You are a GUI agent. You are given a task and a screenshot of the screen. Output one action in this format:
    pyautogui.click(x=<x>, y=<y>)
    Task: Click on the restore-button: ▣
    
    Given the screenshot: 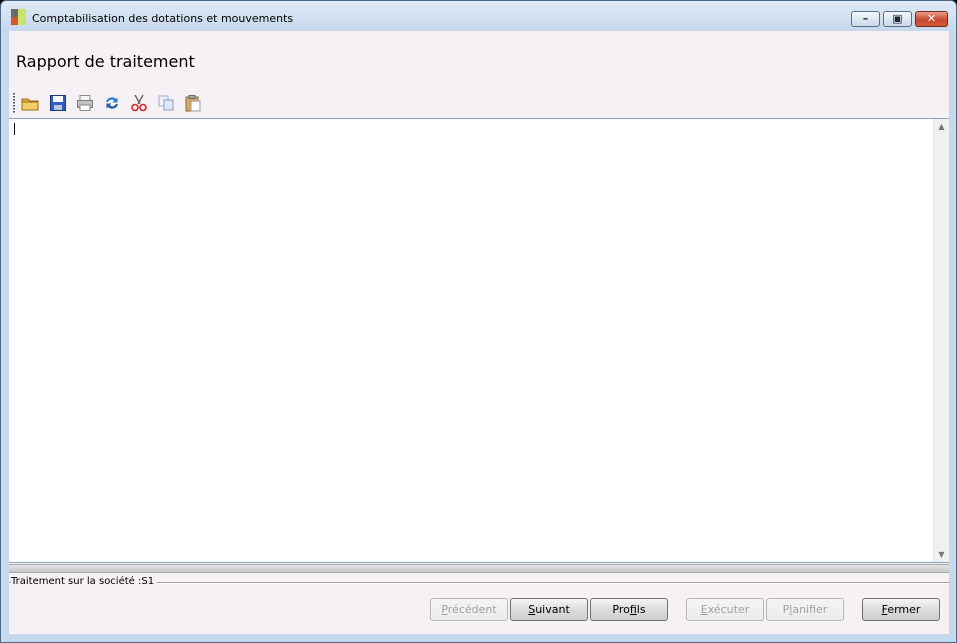 What is the action you would take?
    pyautogui.click(x=897, y=19)
    